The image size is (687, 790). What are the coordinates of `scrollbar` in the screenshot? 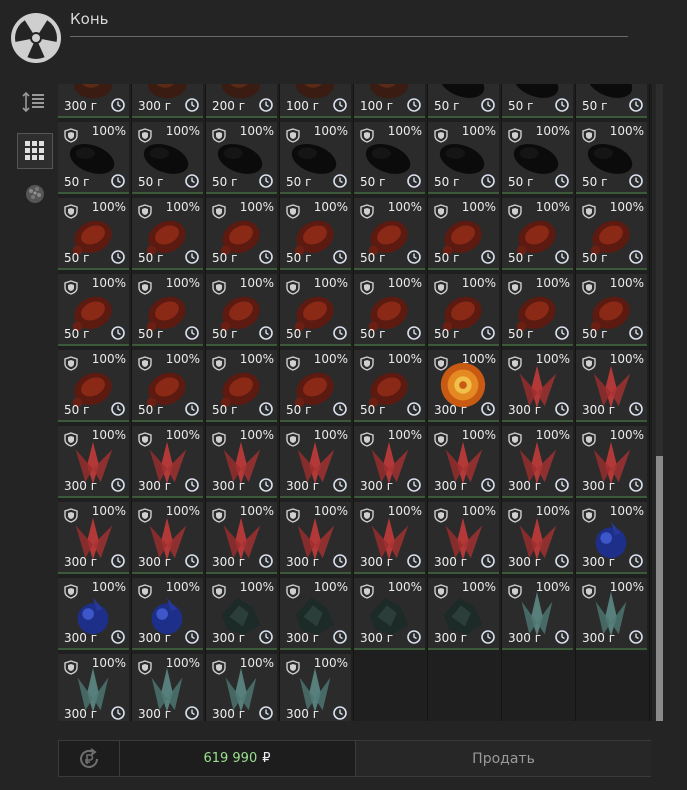 It's located at (659, 402).